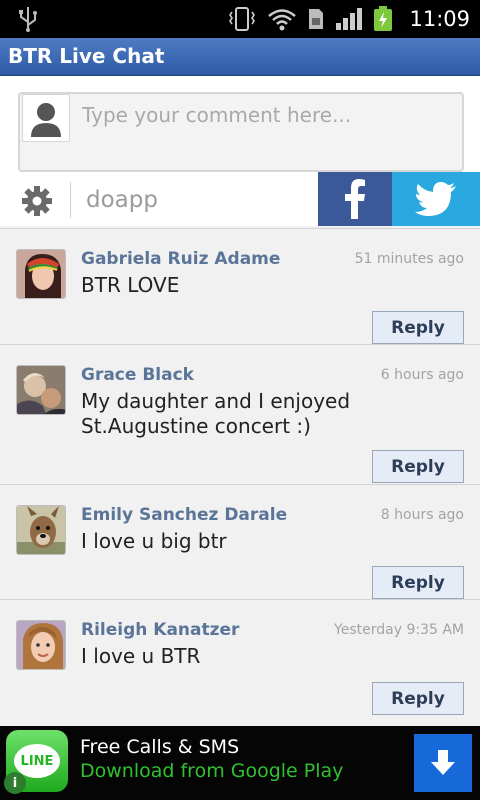 The width and height of the screenshot is (480, 800). What do you see at coordinates (37, 201) in the screenshot?
I see `gear-icon` at bounding box center [37, 201].